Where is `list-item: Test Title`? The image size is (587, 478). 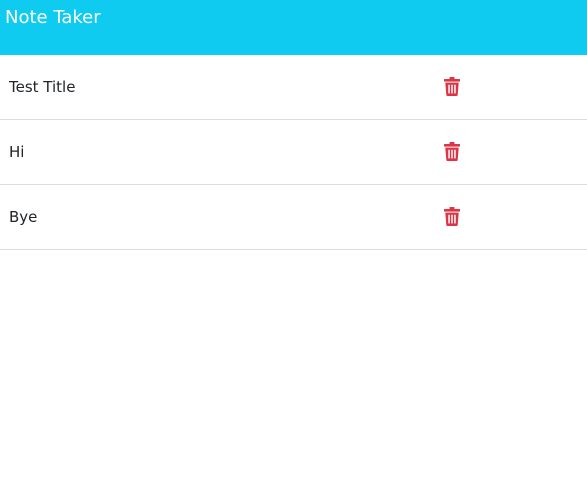 list-item: Test Title is located at coordinates (293, 87).